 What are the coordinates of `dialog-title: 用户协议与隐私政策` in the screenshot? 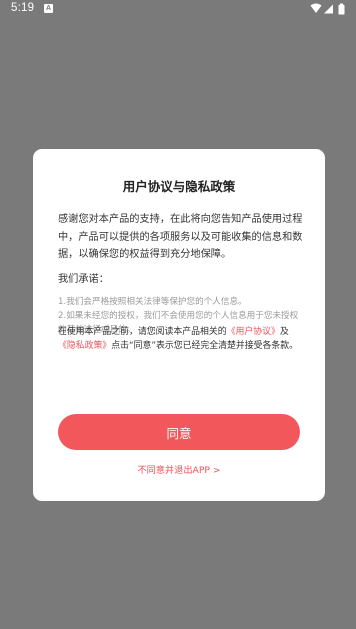 It's located at (179, 186).